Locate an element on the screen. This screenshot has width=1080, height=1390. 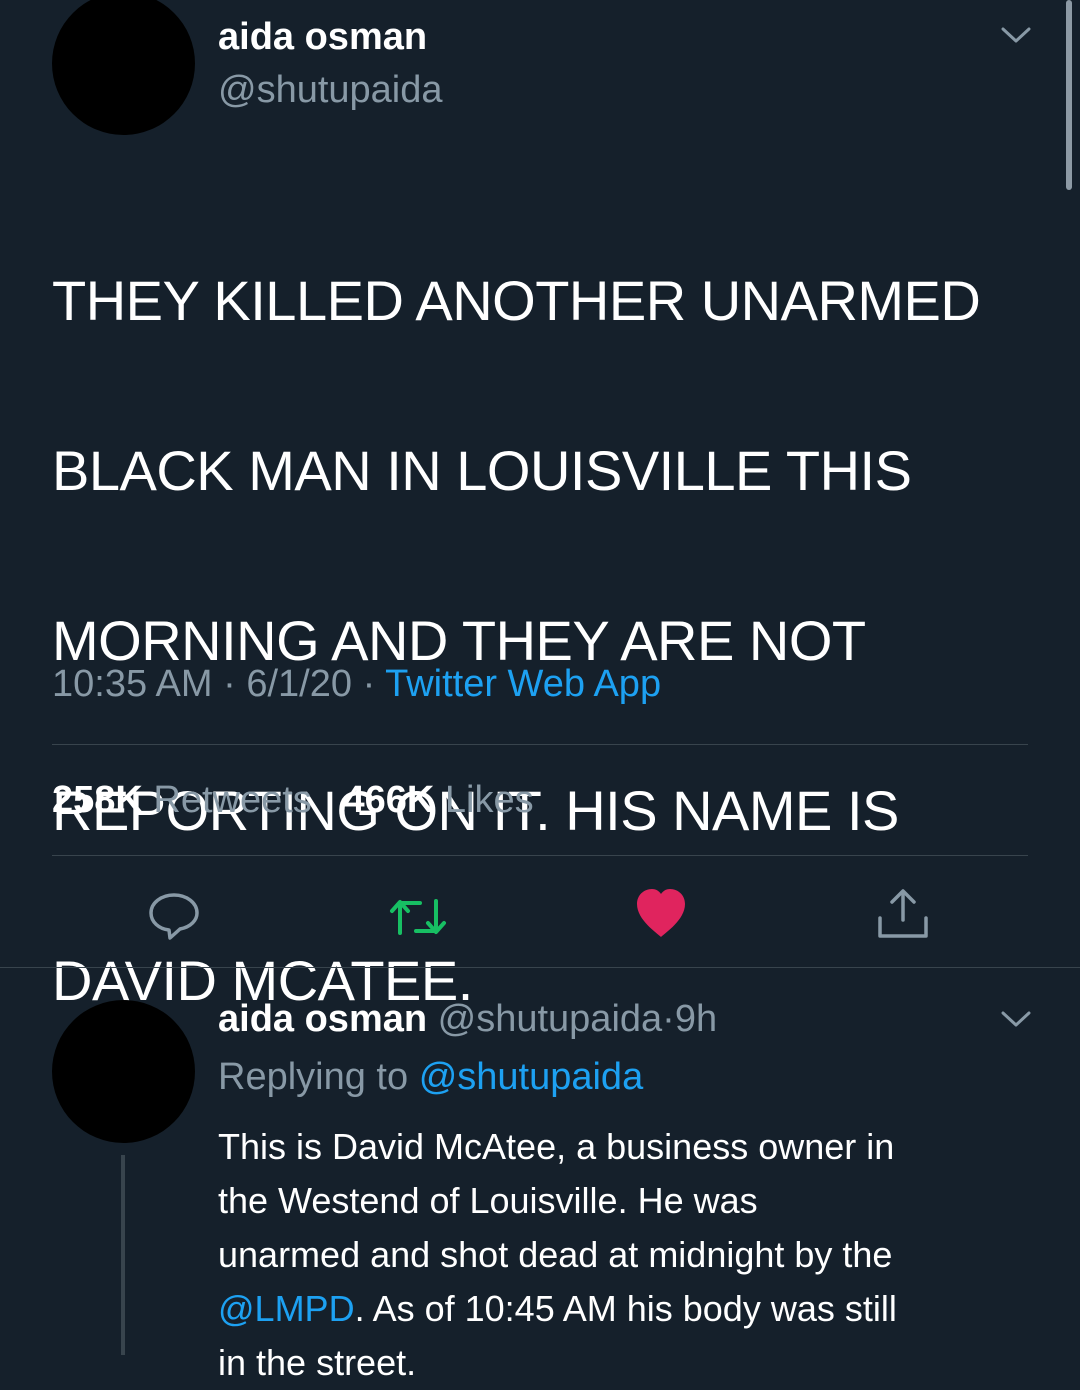
replying-to-handle: @shutupaida is located at coordinates (531, 1077).